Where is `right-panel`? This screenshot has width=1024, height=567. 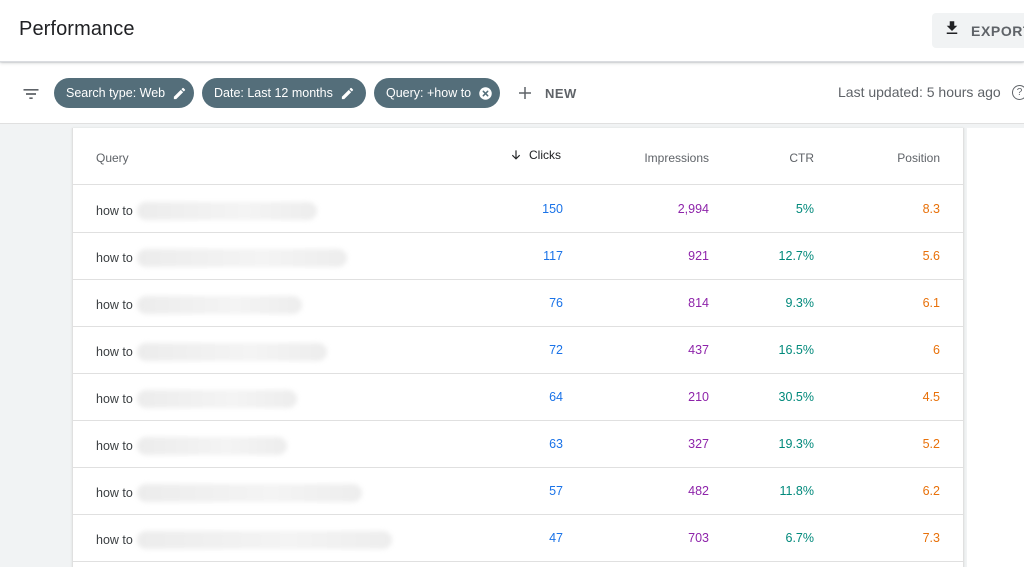 right-panel is located at coordinates (995, 347).